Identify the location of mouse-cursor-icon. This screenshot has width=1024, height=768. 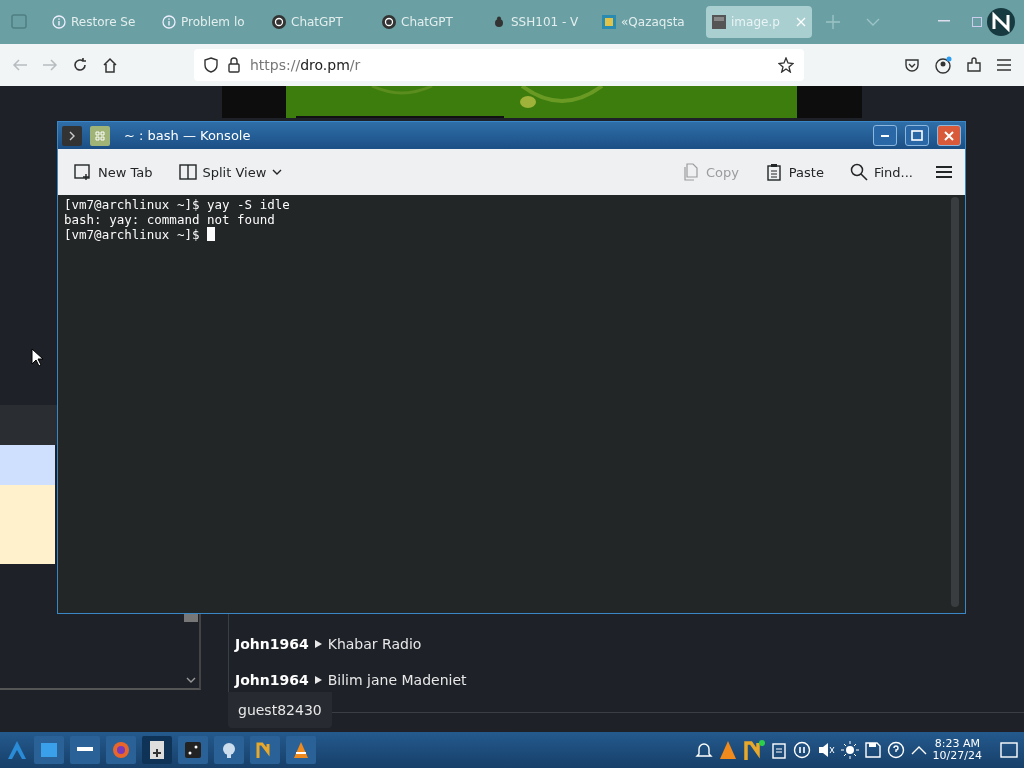
(37, 358).